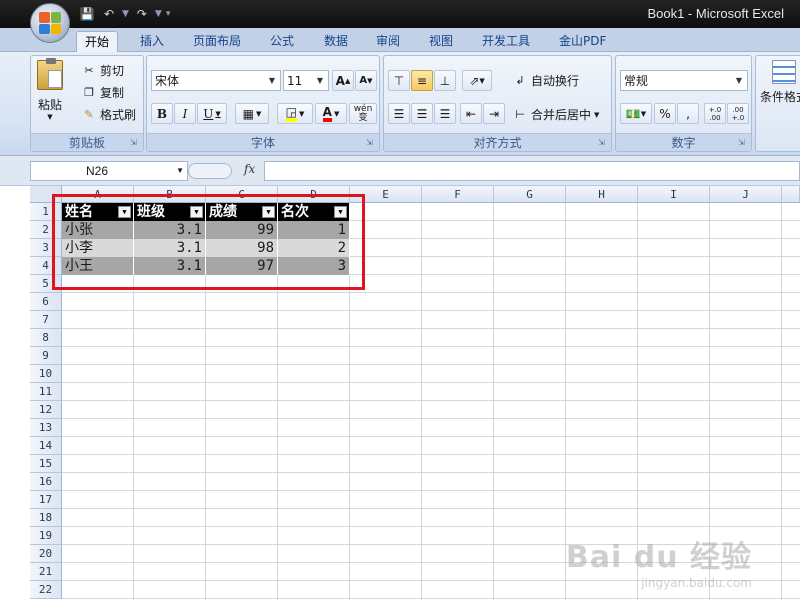 This screenshot has width=800, height=600. I want to click on alignment-group-label: 对齐方式, so click(497, 142).